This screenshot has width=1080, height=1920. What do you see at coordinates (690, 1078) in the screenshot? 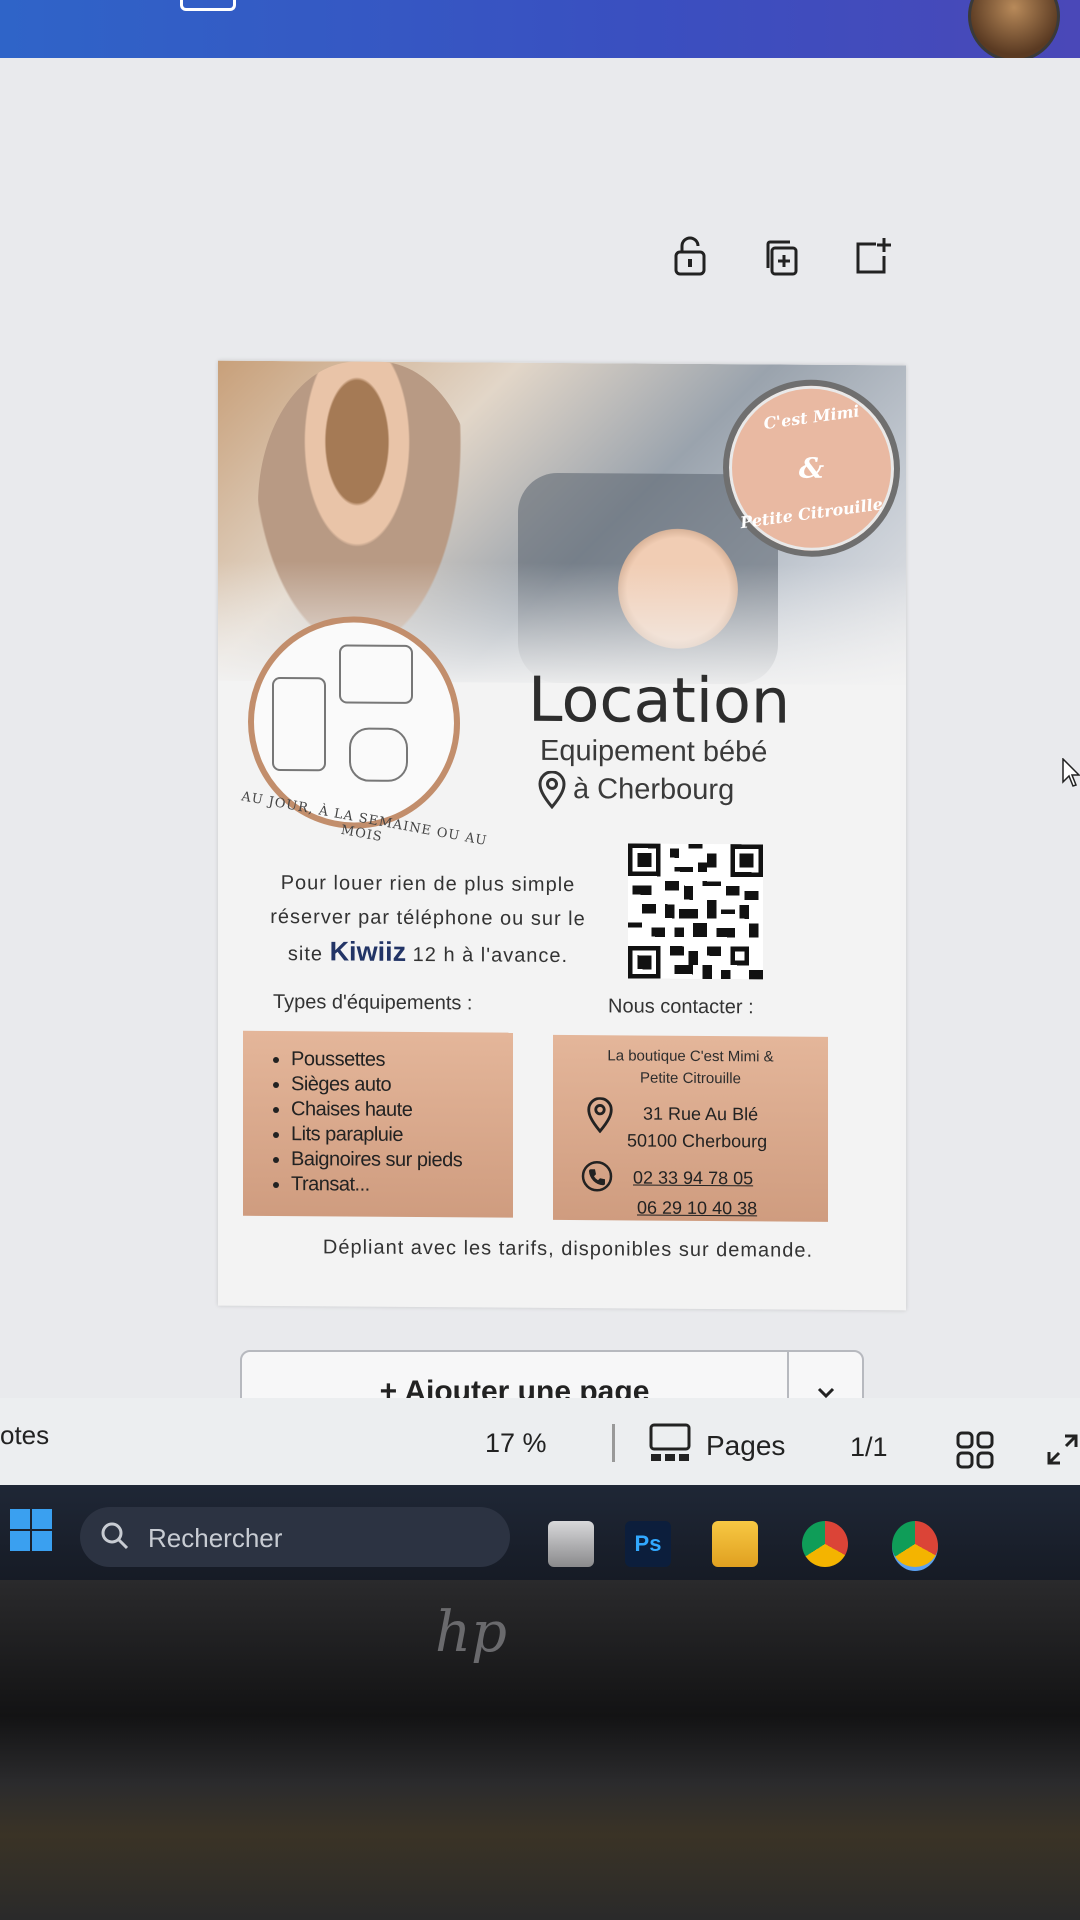
I see `shop-name-line-2: Petite Citrouille` at bounding box center [690, 1078].